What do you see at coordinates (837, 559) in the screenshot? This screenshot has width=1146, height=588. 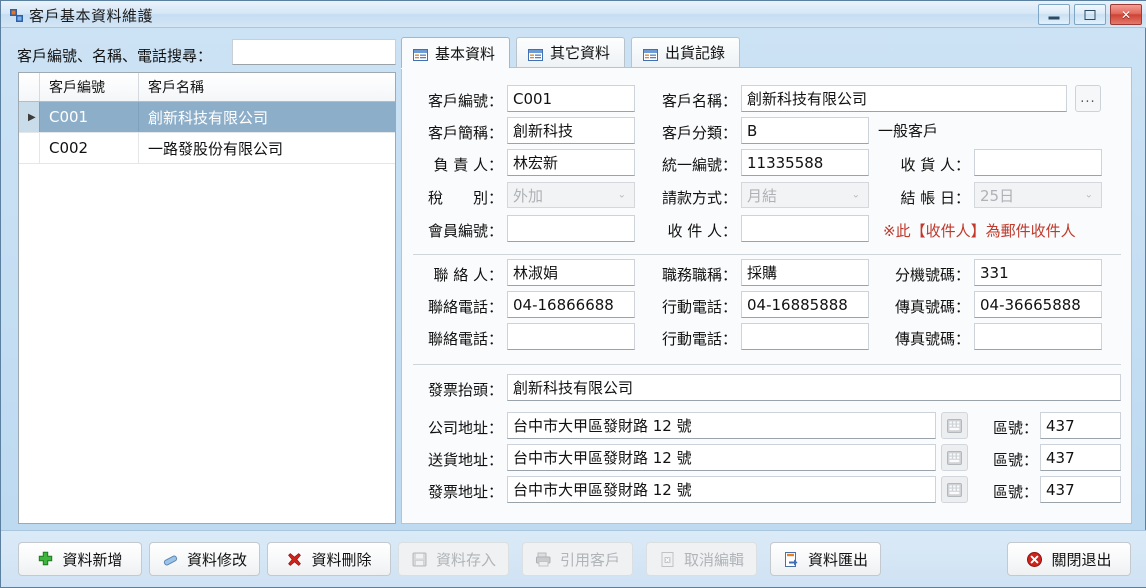 I see `export-data-label: 資料匯出` at bounding box center [837, 559].